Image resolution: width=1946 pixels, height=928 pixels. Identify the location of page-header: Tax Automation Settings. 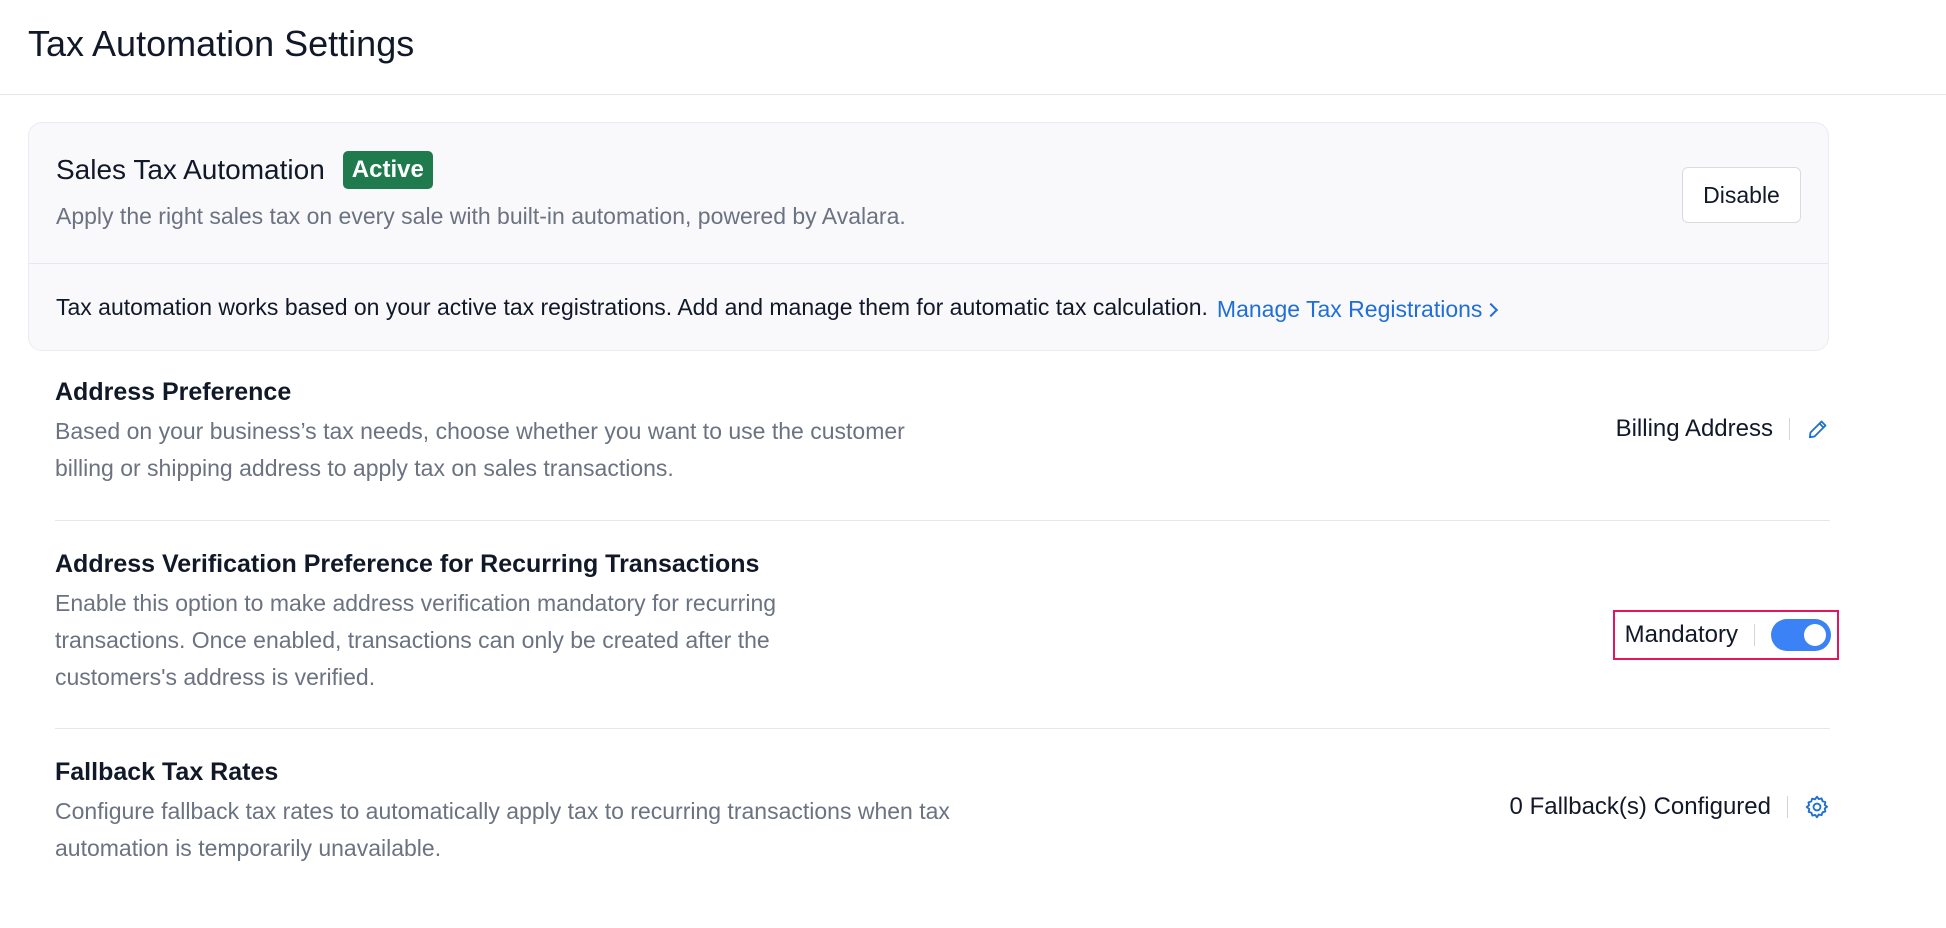
(973, 47).